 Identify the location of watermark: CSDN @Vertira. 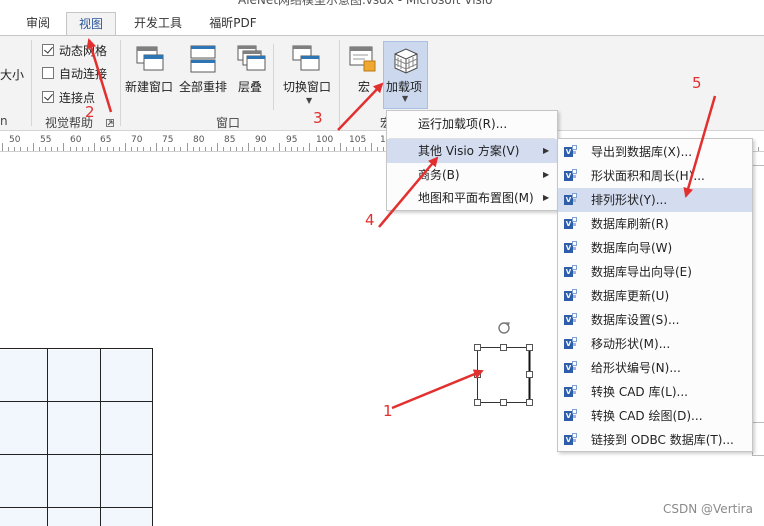
(708, 509).